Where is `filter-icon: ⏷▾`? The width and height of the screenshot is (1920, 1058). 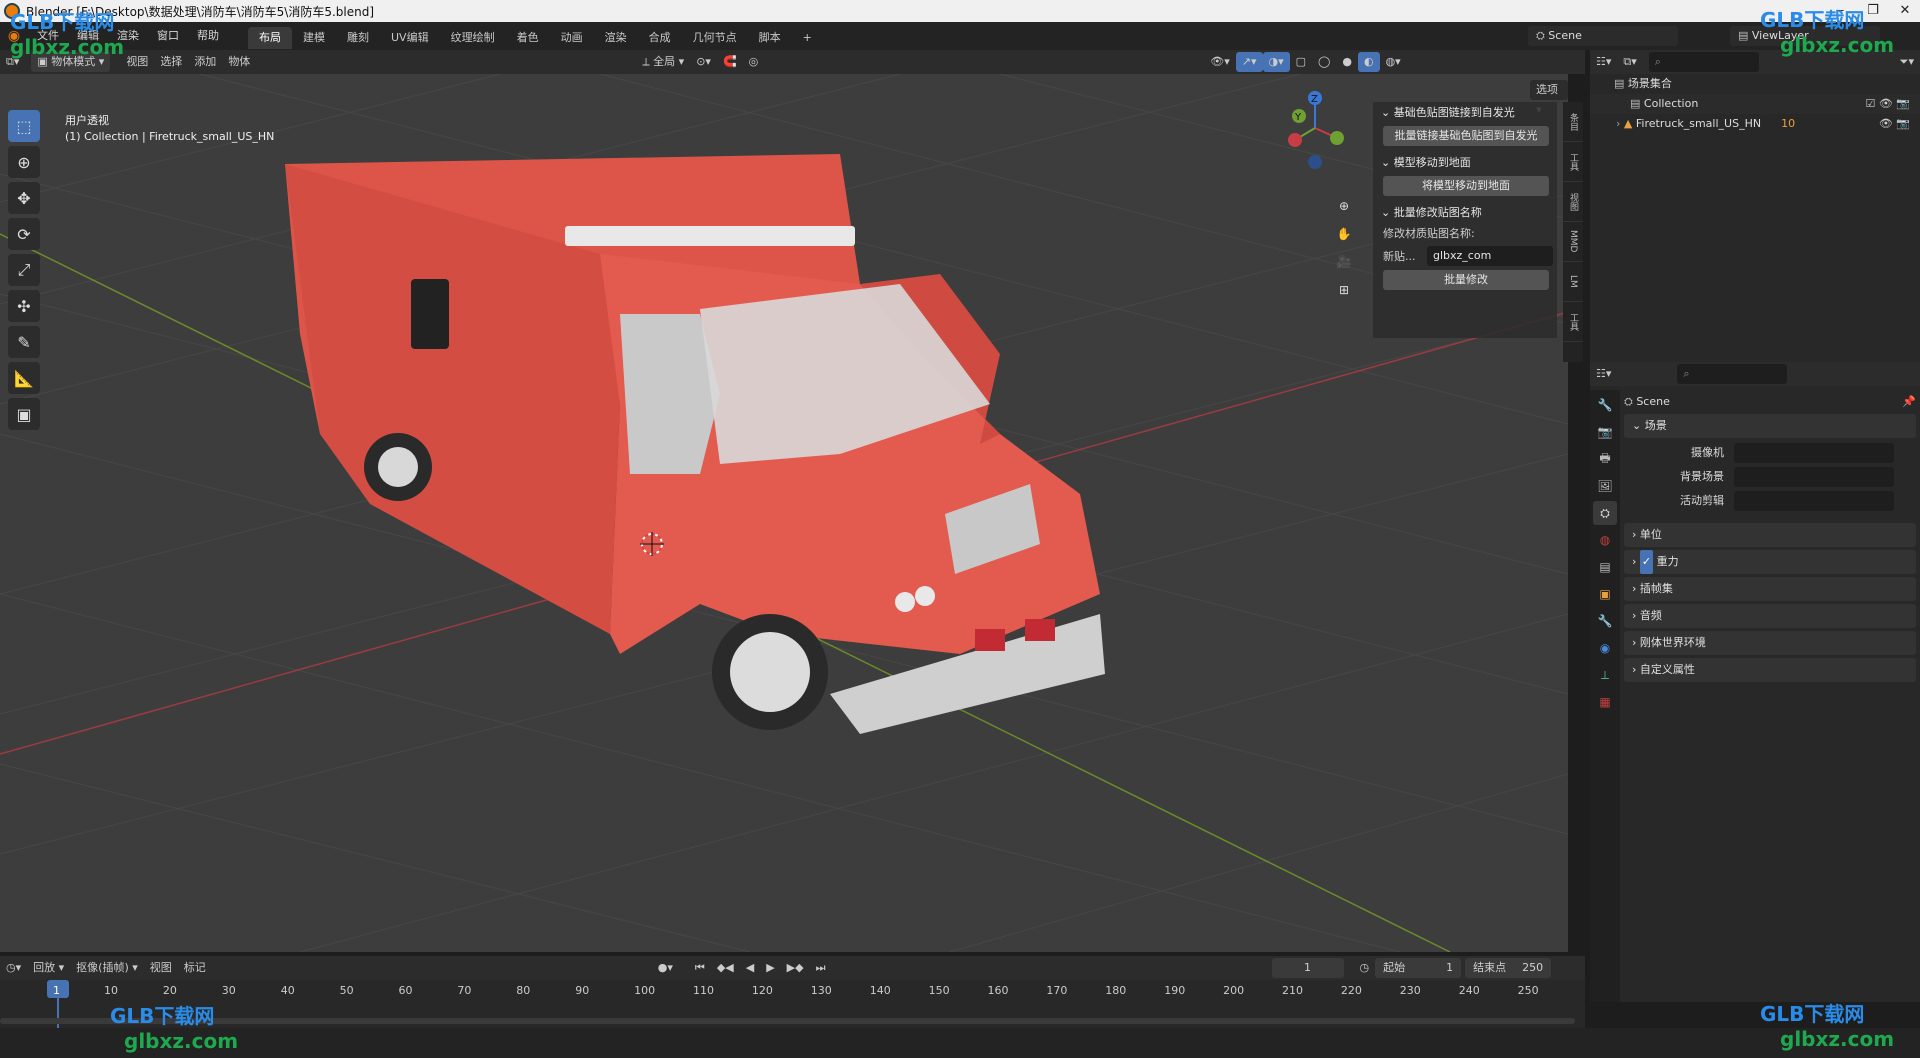 filter-icon: ⏷▾ is located at coordinates (1907, 62).